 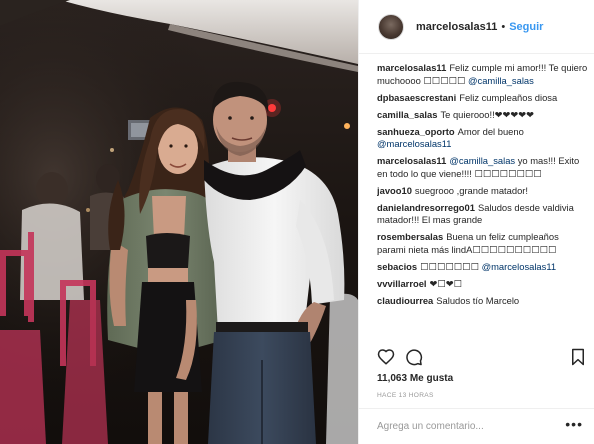 I want to click on comment-input, so click(x=465, y=426).